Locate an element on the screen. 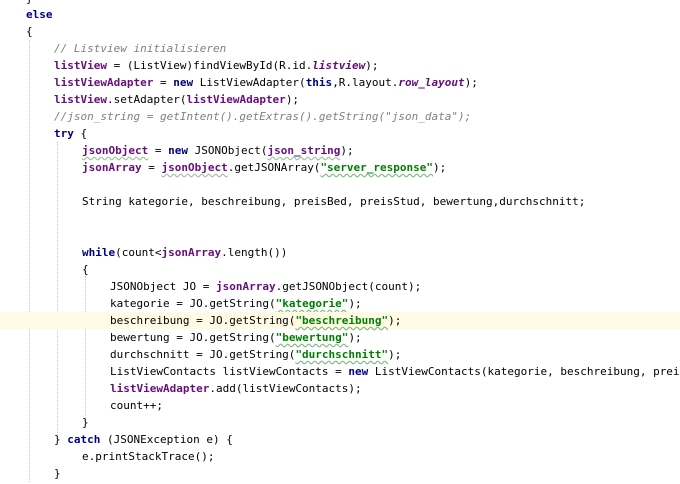 This screenshot has width=680, height=484. code-line: } catch (JSONException e) { is located at coordinates (340, 439).